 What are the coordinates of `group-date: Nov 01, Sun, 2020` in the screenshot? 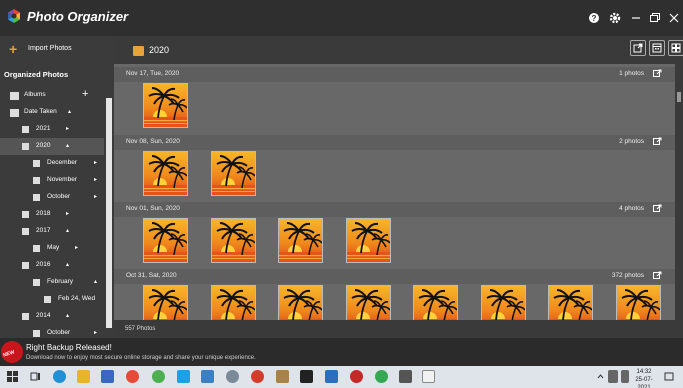 It's located at (153, 208).